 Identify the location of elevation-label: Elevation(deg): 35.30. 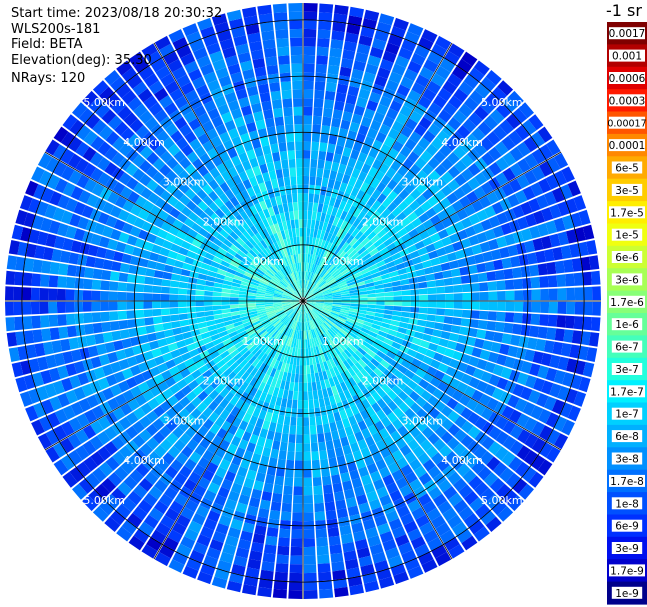
(81, 60).